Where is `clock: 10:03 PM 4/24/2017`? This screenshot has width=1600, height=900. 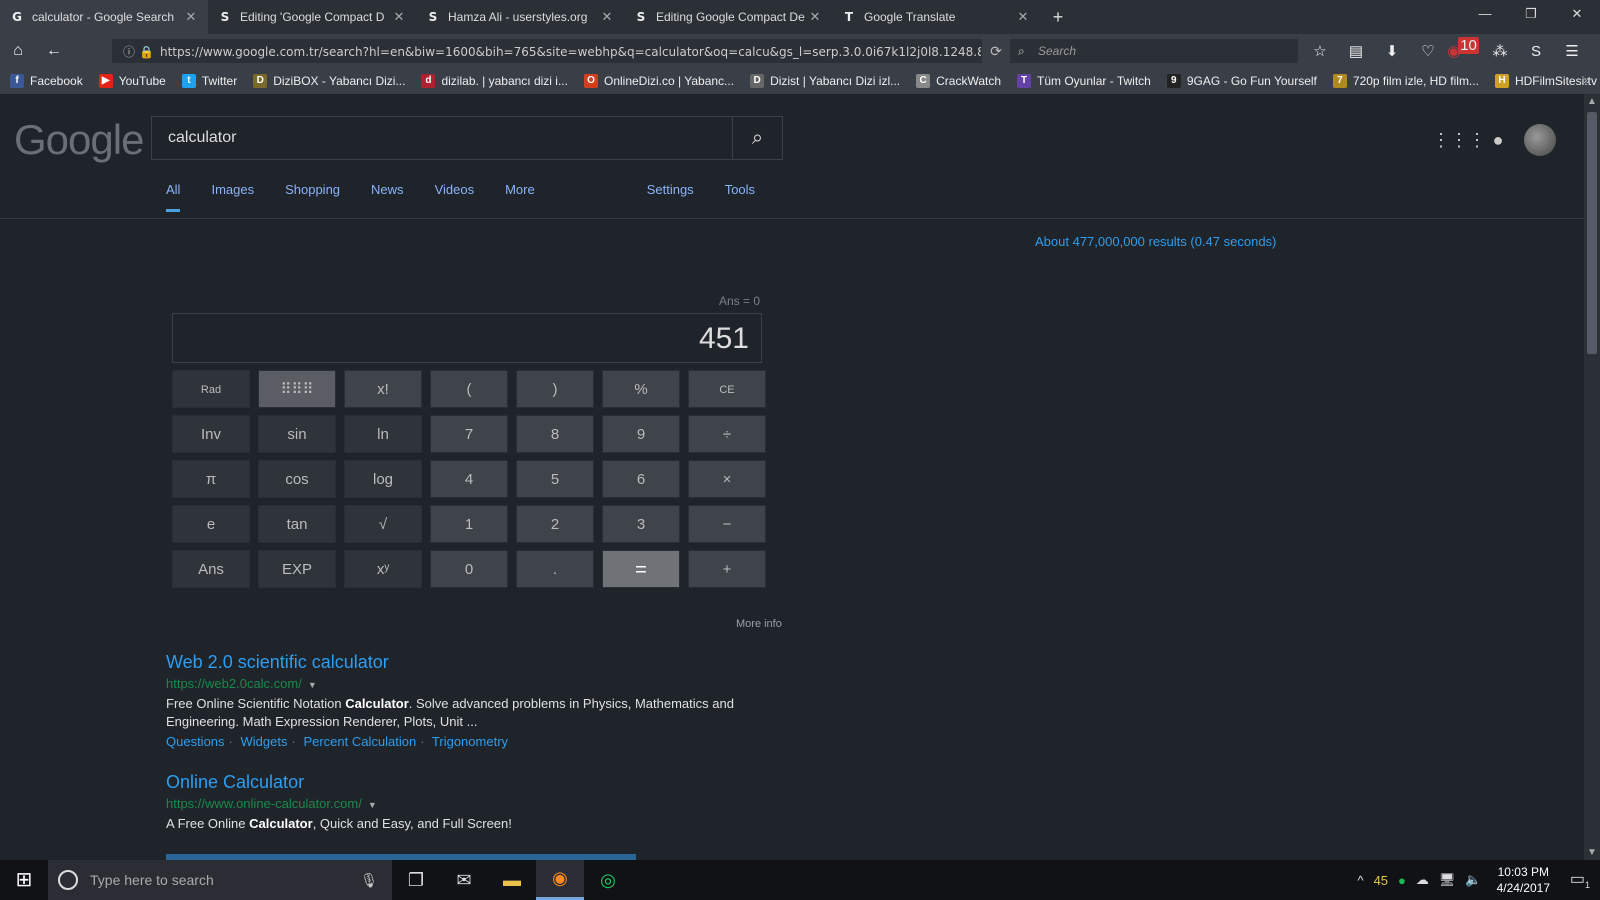 clock: 10:03 PM 4/24/2017 is located at coordinates (1523, 880).